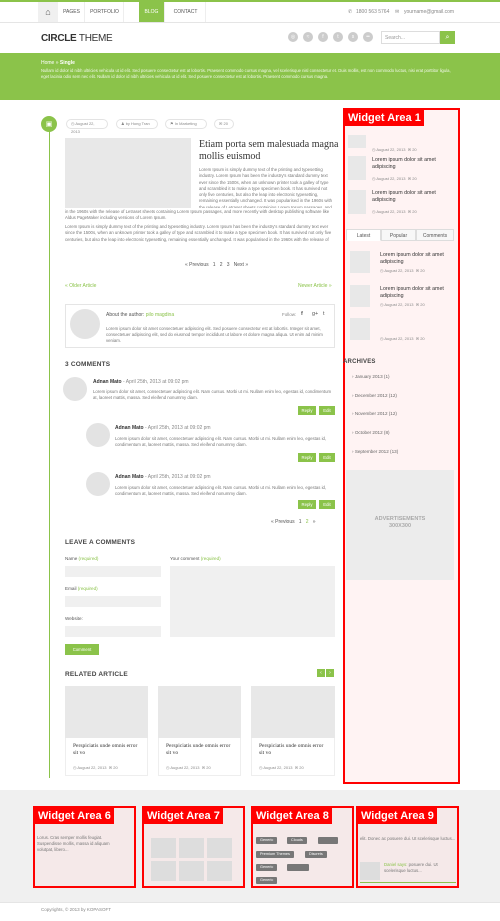  Describe the element at coordinates (308, 37) in the screenshot. I see `rss-icon: ≈` at that location.